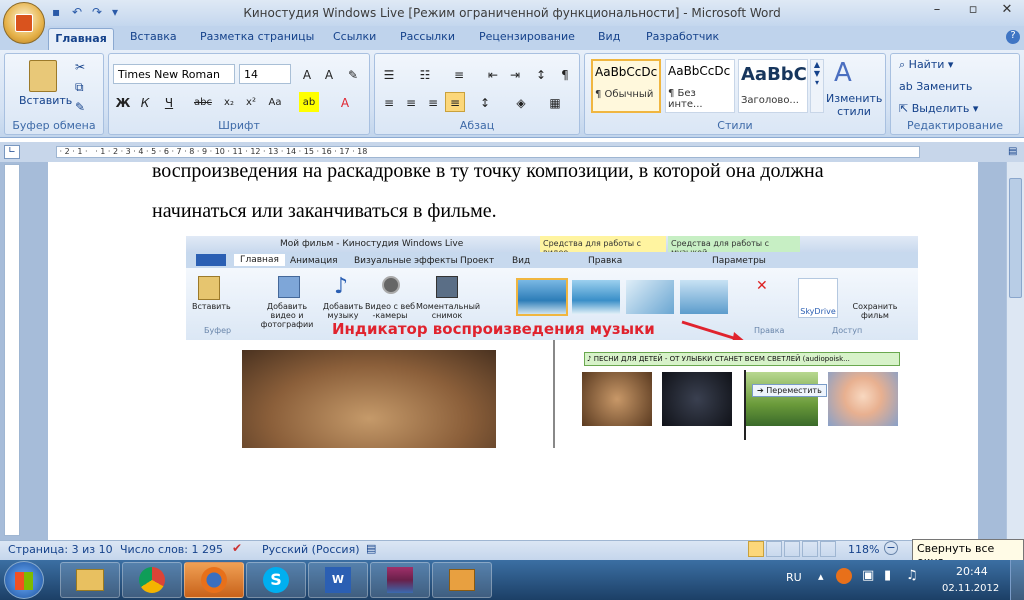 This screenshot has width=1024, height=600. Describe the element at coordinates (229, 102) in the screenshot. I see `subscript-button: x₂` at that location.